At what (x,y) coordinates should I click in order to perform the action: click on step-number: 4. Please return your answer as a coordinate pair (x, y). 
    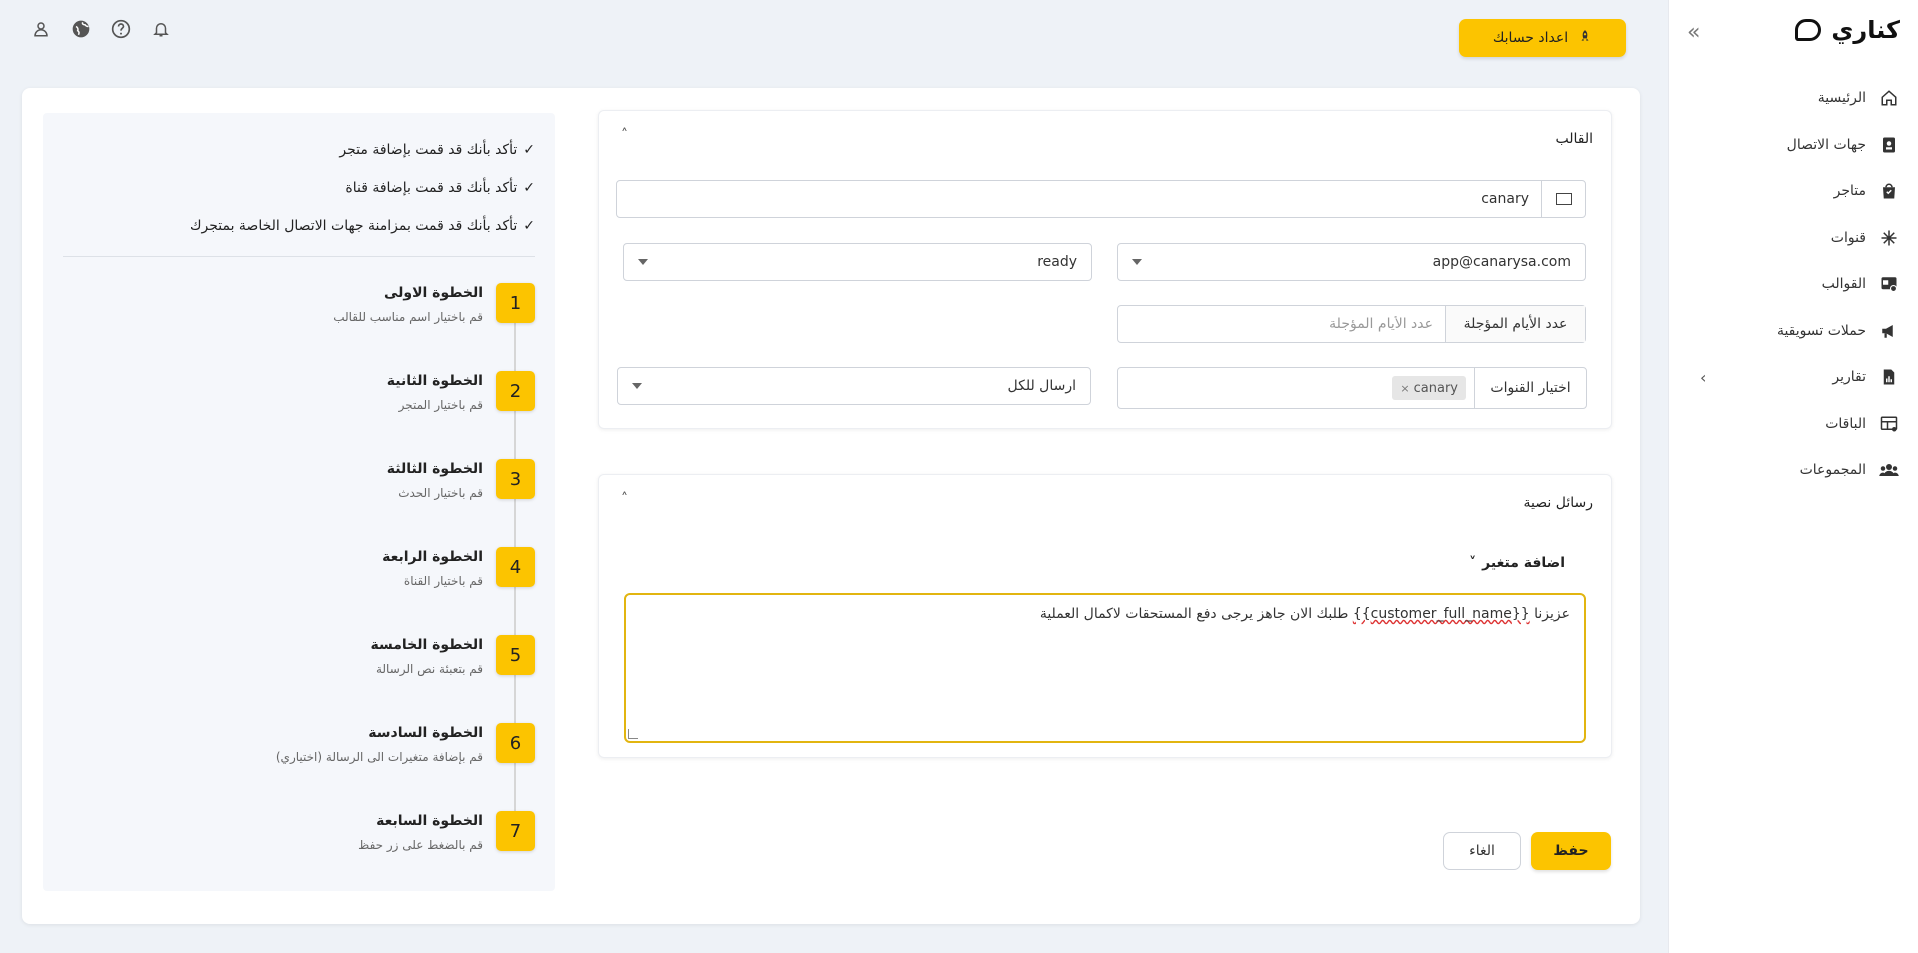
    Looking at the image, I should click on (515, 567).